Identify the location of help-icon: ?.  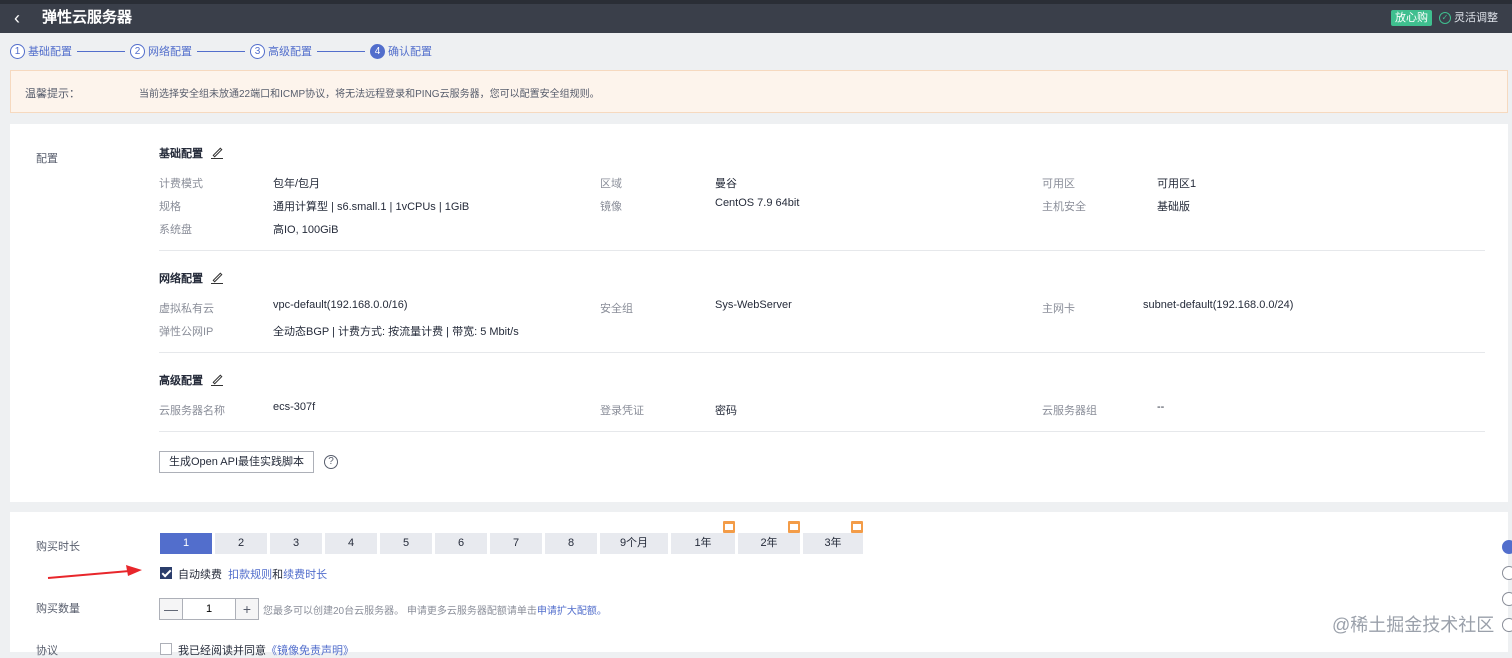
(331, 462).